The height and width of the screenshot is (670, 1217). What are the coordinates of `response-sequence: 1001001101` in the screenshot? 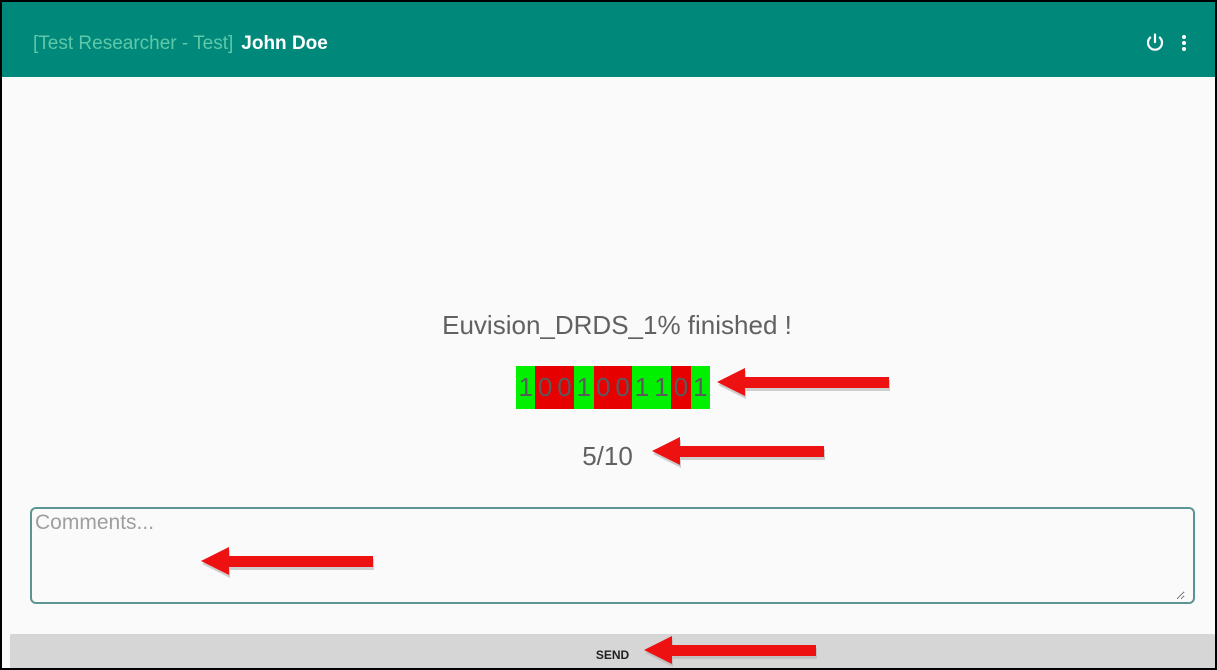 It's located at (613, 387).